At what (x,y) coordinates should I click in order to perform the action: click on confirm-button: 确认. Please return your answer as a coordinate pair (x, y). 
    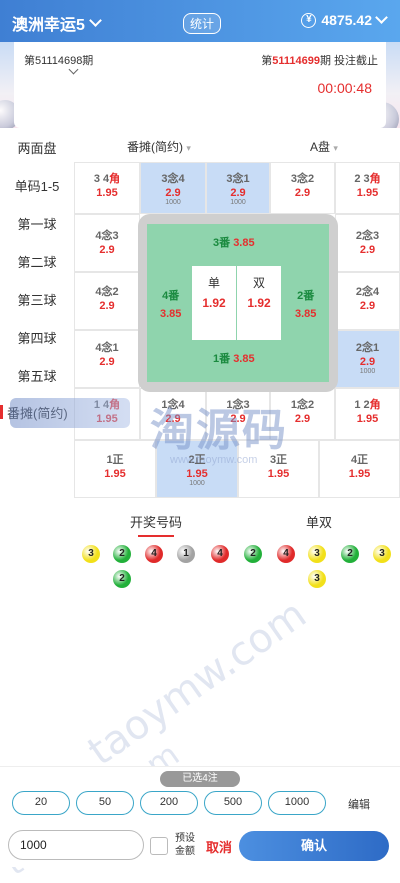
    Looking at the image, I should click on (314, 846).